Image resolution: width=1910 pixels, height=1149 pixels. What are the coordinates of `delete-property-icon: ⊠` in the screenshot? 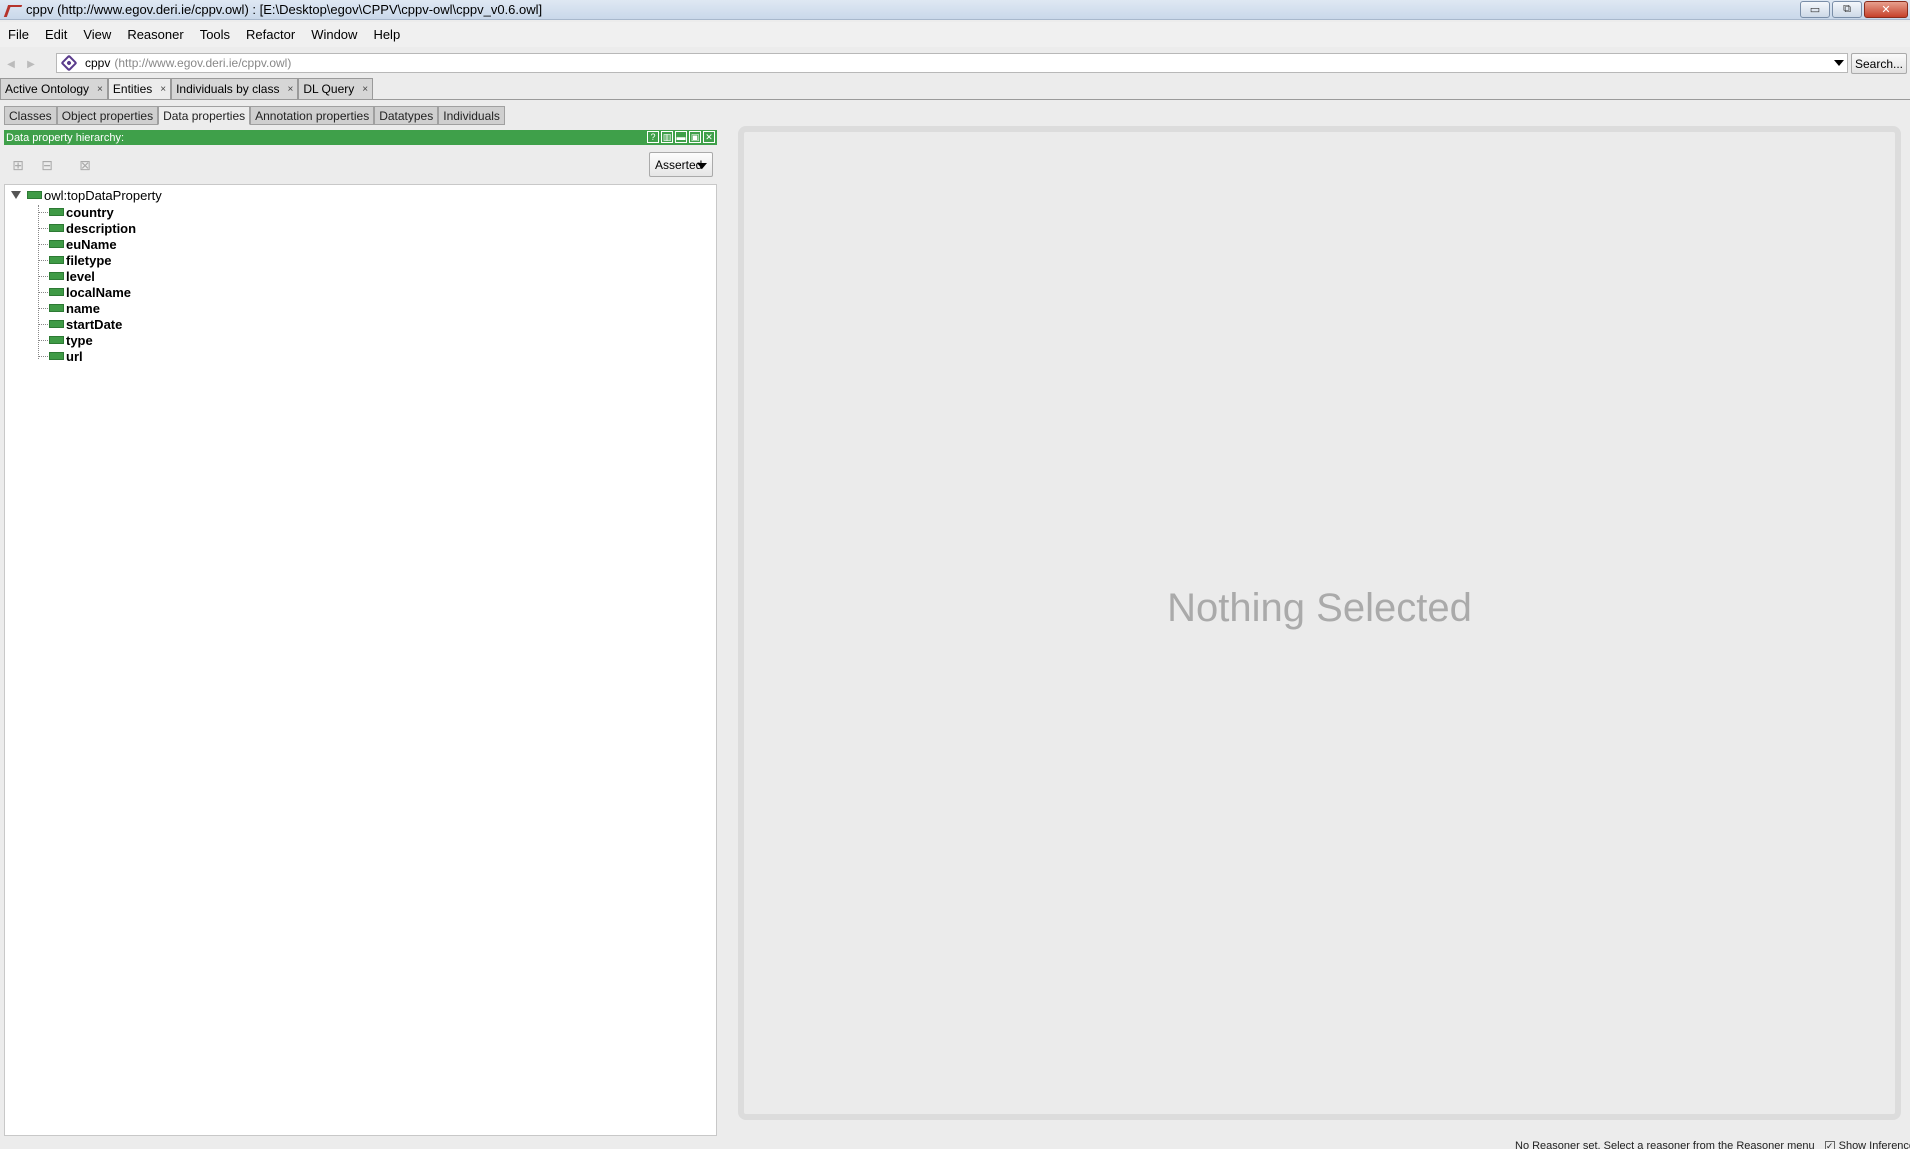 It's located at (85, 165).